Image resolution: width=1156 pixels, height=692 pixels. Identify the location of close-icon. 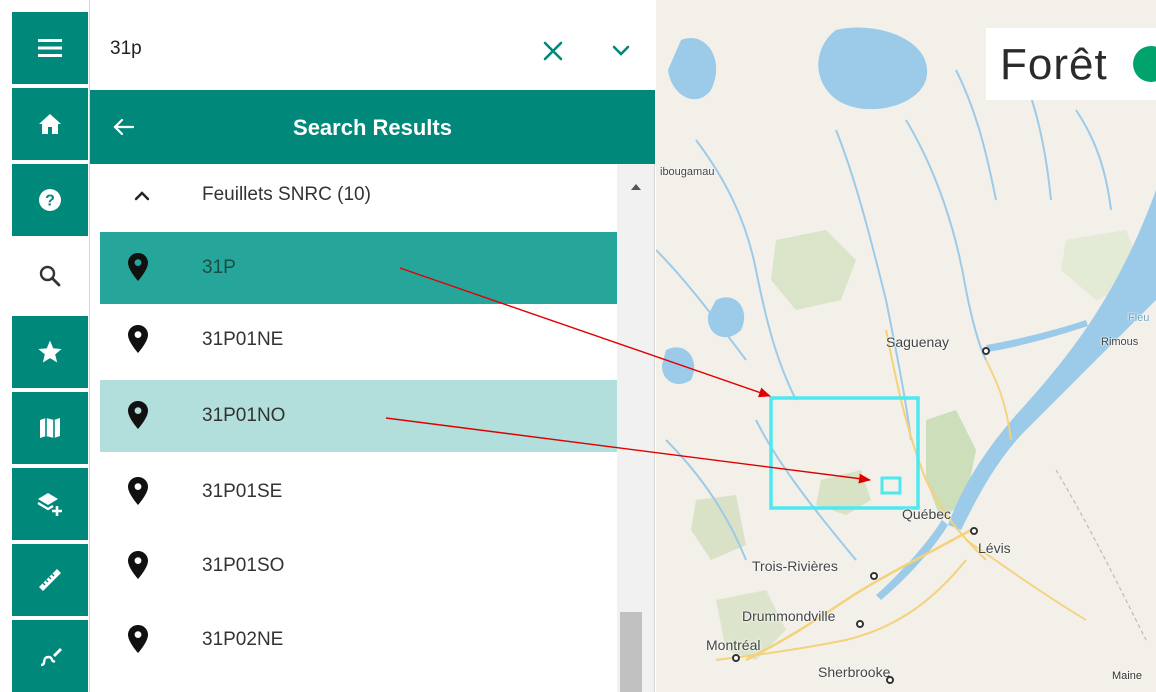
(553, 51).